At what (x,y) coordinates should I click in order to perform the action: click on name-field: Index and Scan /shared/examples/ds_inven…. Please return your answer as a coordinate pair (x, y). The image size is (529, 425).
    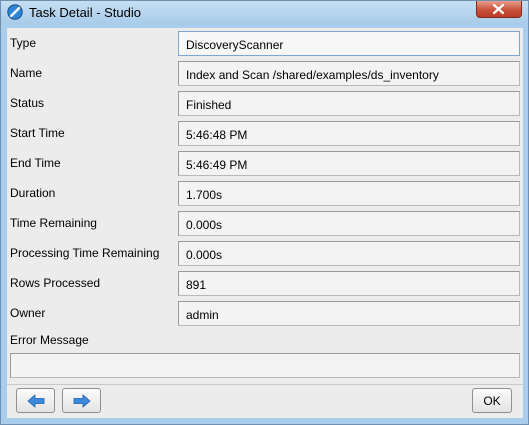
    Looking at the image, I should click on (349, 73).